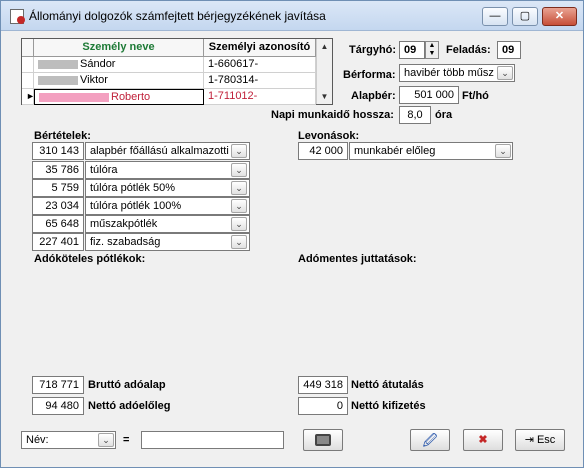 The height and width of the screenshot is (468, 584). I want to click on adomentes-label: Adómentes juttatások:, so click(357, 259).